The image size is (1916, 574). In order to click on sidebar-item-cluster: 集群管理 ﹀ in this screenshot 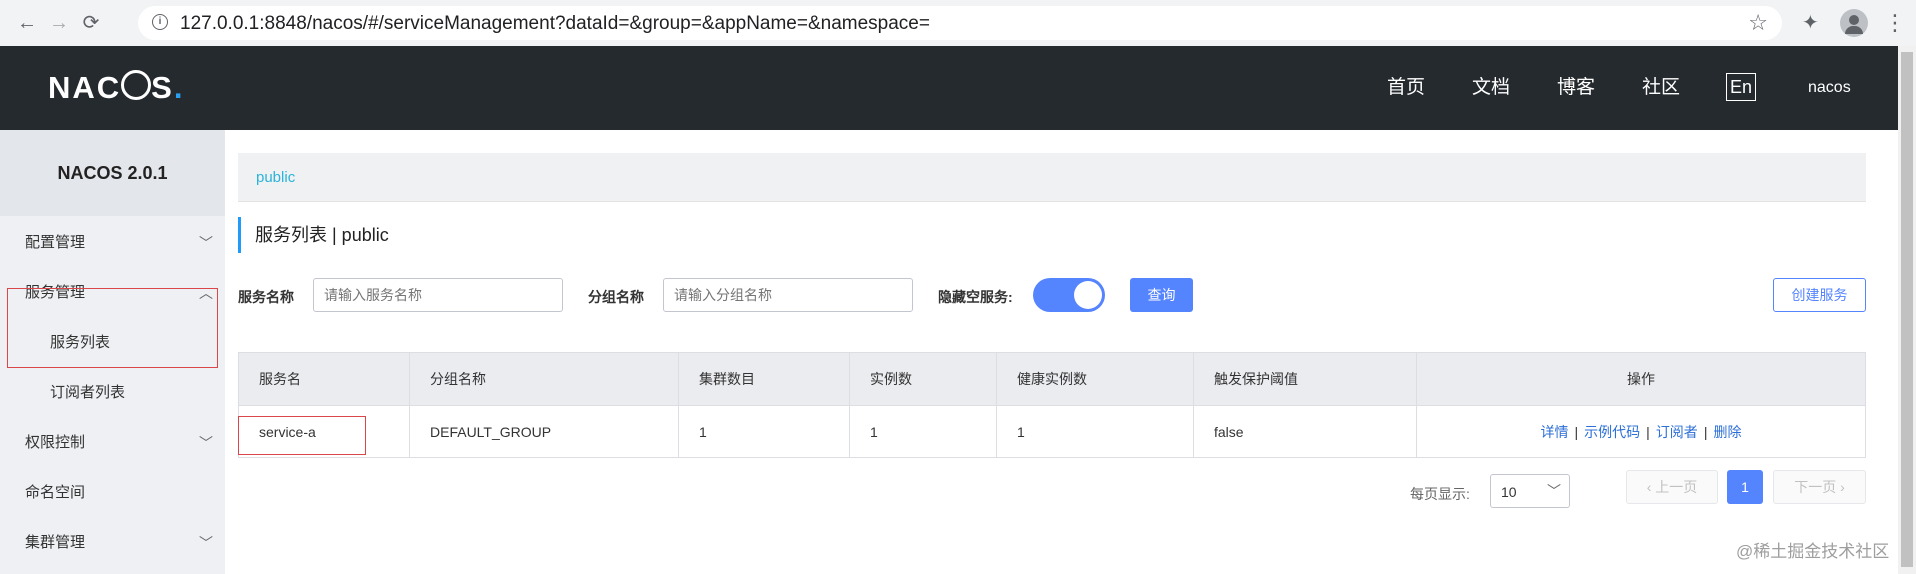, I will do `click(112, 543)`.